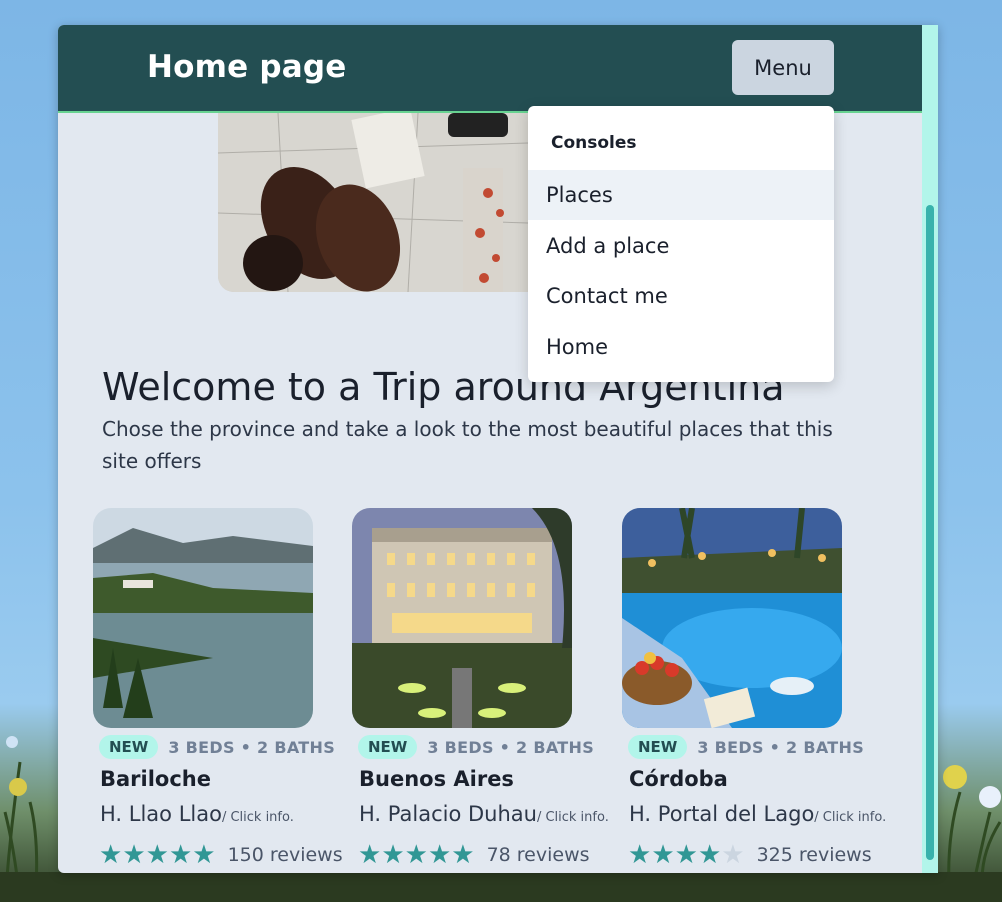  Describe the element at coordinates (285, 855) in the screenshot. I see `card-reviews: 150 reviews` at that location.